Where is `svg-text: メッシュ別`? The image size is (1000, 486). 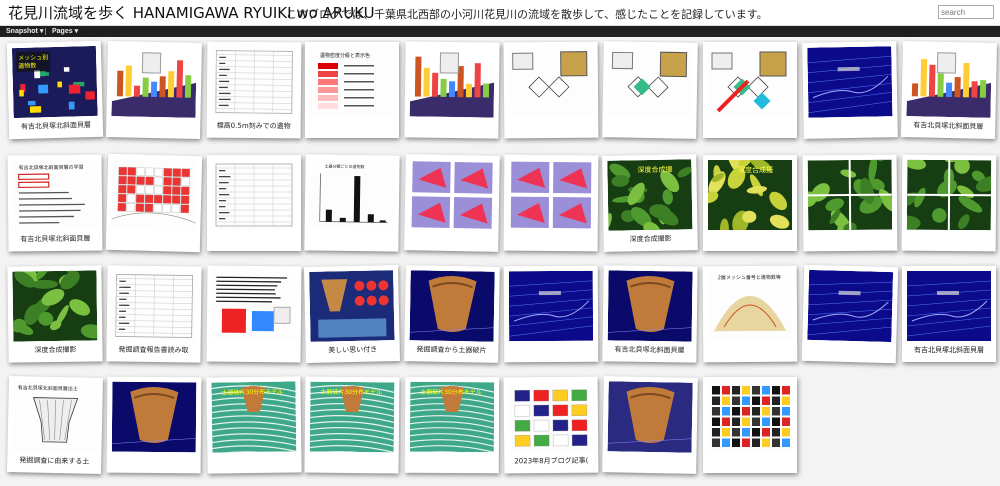 svg-text: メッシュ別 is located at coordinates (33, 57).